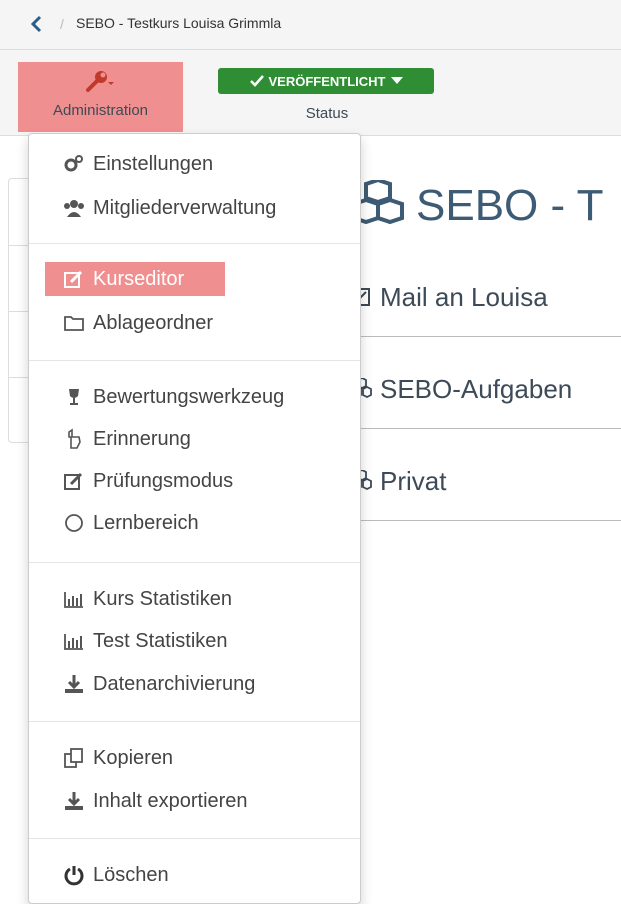 Image resolution: width=621 pixels, height=904 pixels. I want to click on copy-icon, so click(73, 758).